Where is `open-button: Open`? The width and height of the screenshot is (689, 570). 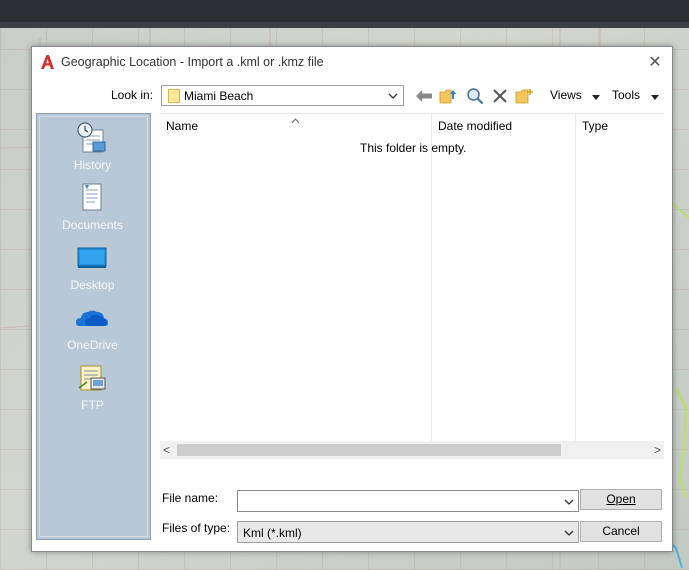 open-button: Open is located at coordinates (621, 499).